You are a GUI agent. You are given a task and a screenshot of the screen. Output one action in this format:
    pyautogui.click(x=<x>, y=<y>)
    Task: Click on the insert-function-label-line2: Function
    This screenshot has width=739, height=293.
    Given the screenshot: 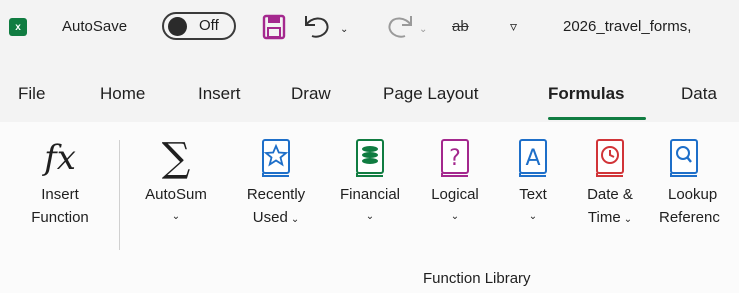 What is the action you would take?
    pyautogui.click(x=60, y=217)
    